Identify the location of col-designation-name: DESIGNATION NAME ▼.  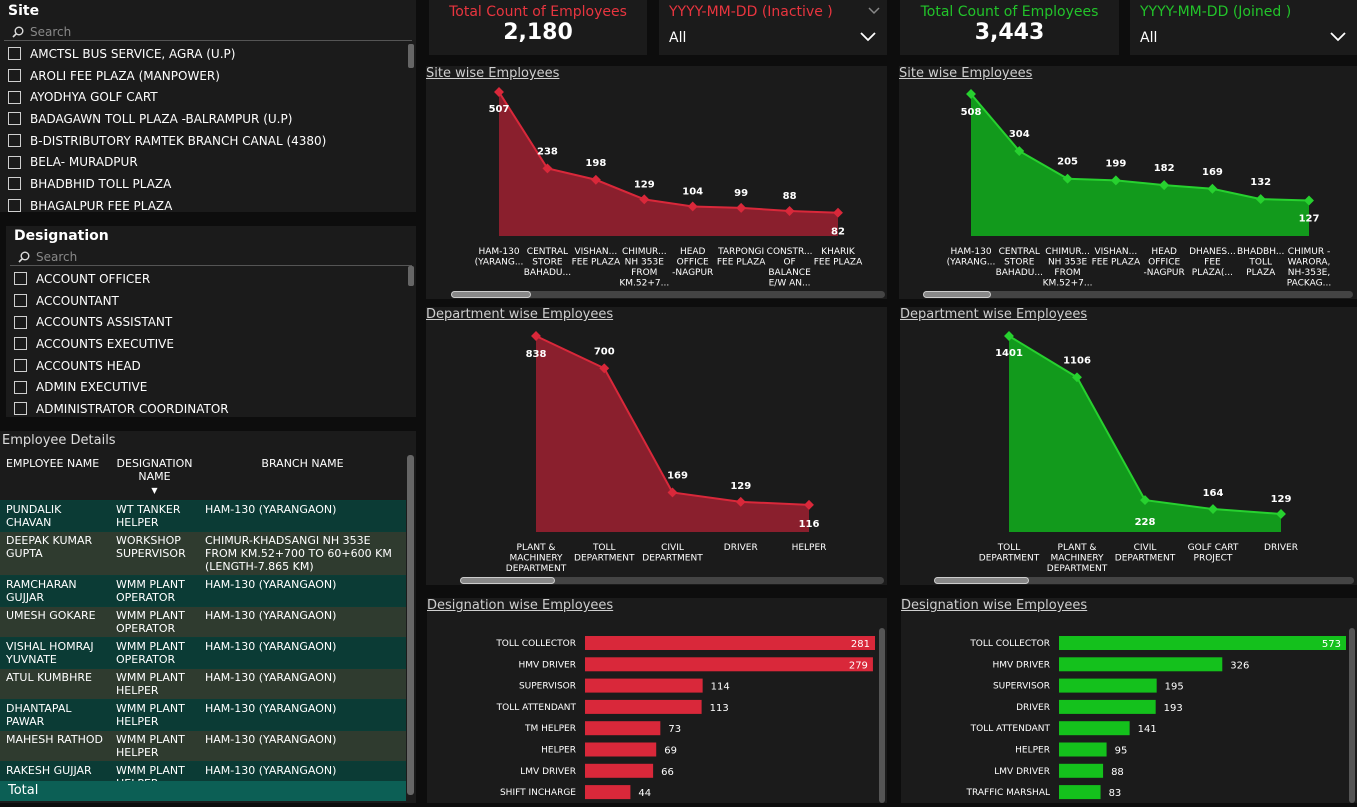
(154, 477).